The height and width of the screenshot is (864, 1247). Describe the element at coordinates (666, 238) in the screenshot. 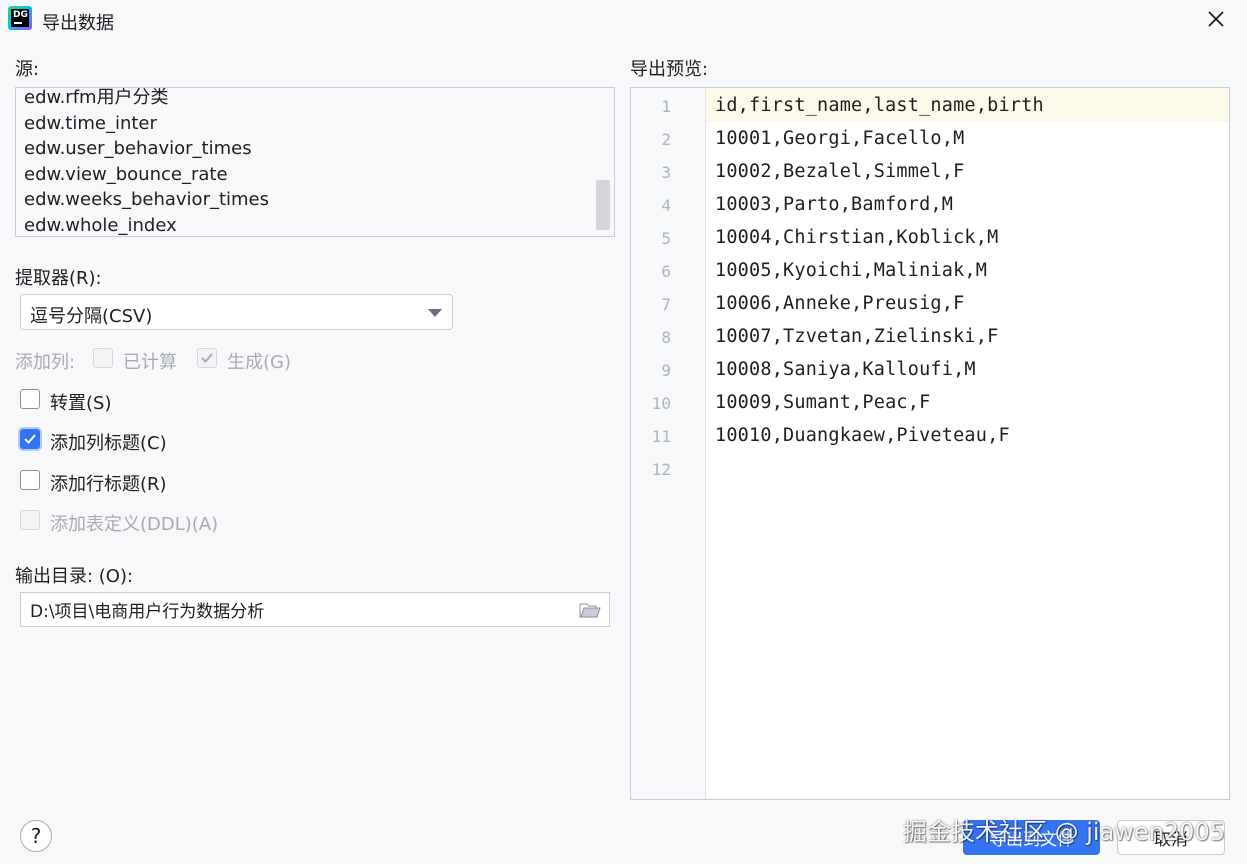

I see `line-number: 5` at that location.